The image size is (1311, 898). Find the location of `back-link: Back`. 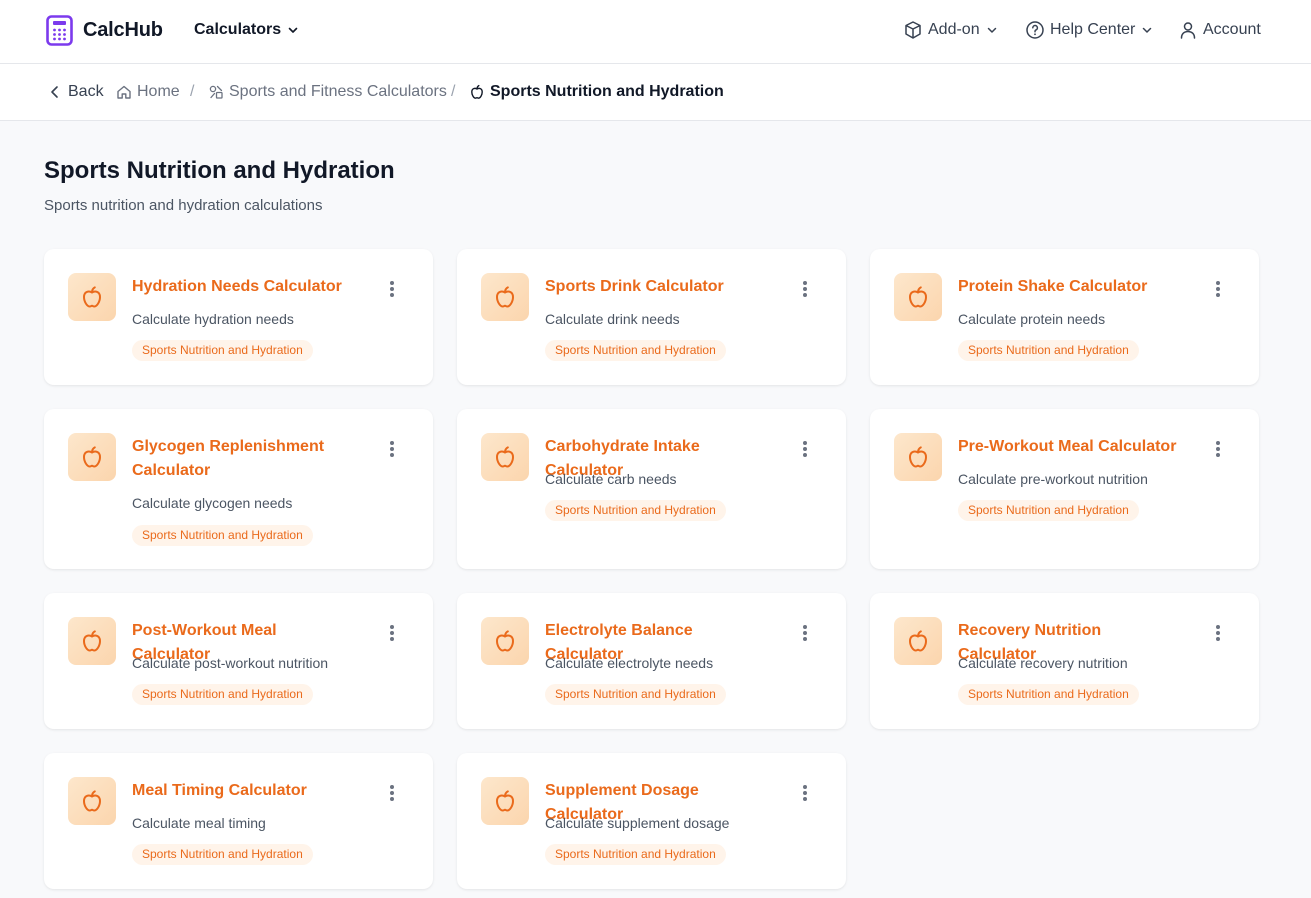

back-link: Back is located at coordinates (75, 92).